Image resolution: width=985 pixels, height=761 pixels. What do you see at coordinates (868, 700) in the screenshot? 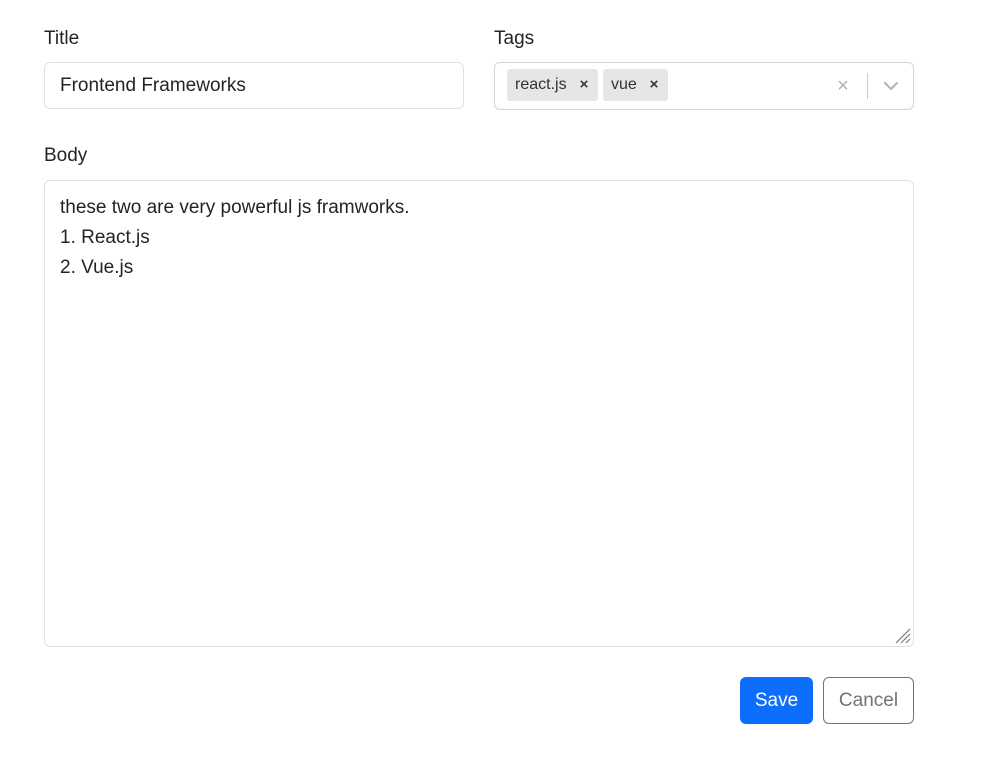
I see `cancel-button: Cancel` at bounding box center [868, 700].